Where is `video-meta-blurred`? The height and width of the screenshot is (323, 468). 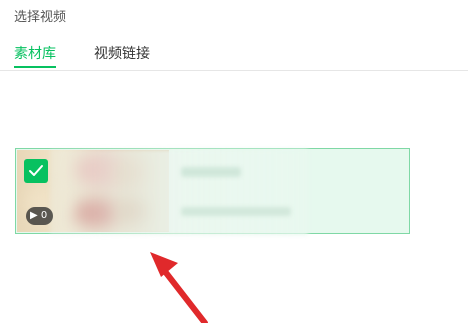
video-meta-blurred is located at coordinates (236, 211).